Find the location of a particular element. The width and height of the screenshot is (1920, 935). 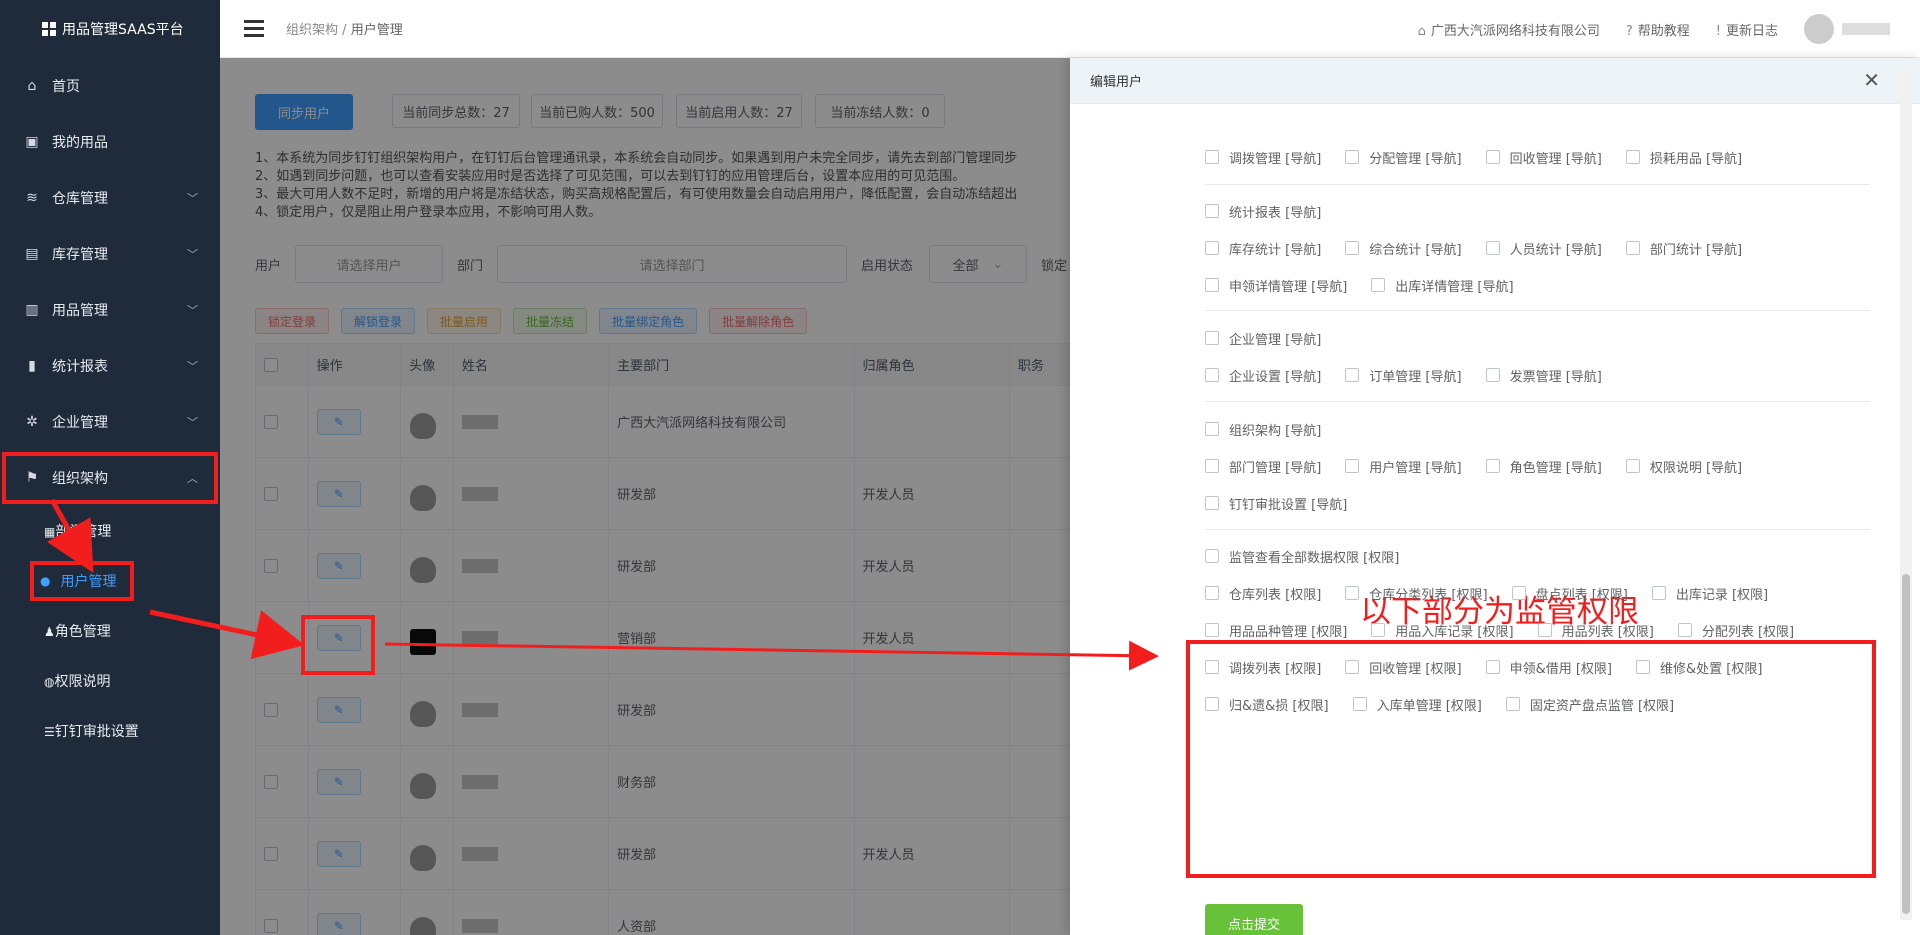

permission-option: 人员统计 [导航] is located at coordinates (1543, 248).